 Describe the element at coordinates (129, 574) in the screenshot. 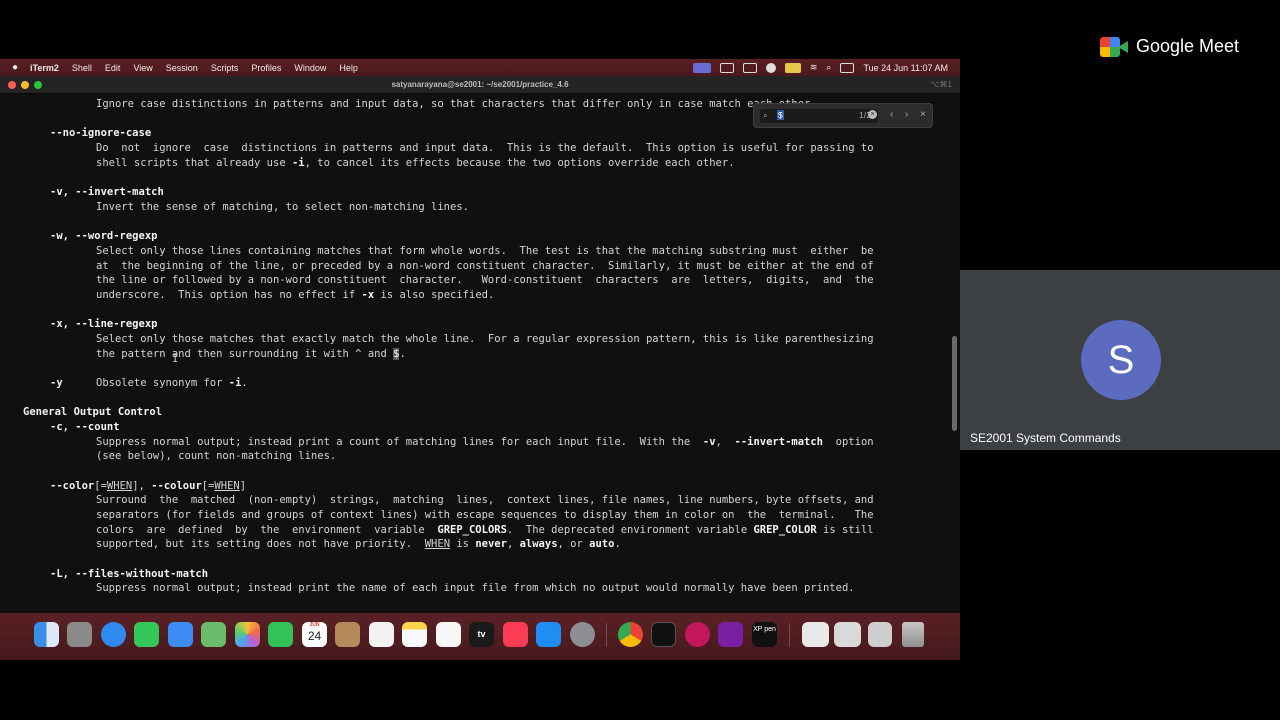

I see `option-files-without-match: -L, --files-without-match` at that location.